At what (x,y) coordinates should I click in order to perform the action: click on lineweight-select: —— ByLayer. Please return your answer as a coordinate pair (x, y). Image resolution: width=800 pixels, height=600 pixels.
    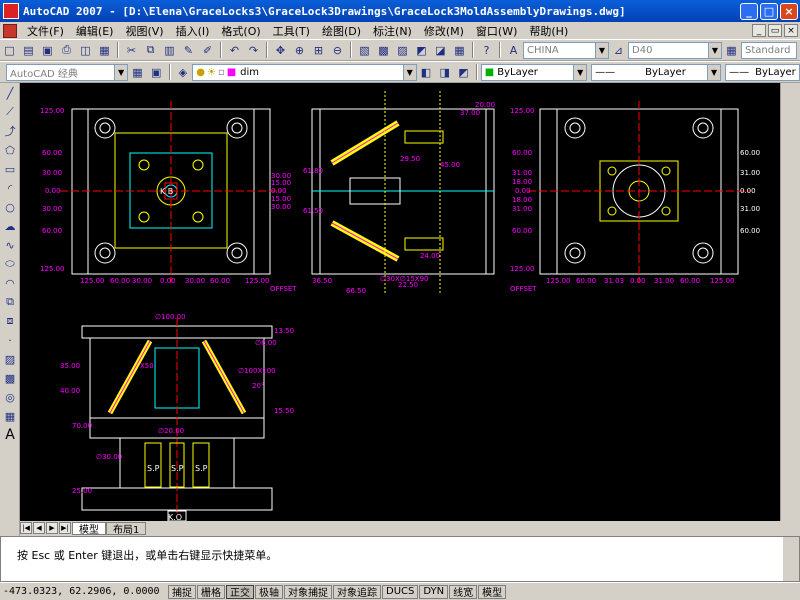
    Looking at the image, I should click on (762, 72).